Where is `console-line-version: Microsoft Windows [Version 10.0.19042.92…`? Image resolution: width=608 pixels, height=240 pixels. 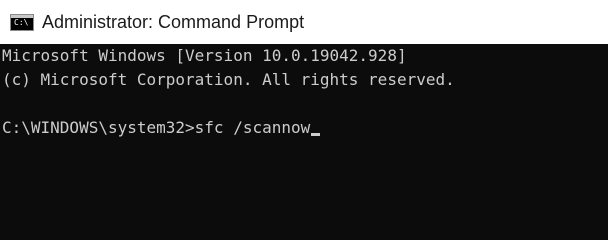
console-line-version: Microsoft Windows [Version 10.0.19042.92… is located at coordinates (204, 55).